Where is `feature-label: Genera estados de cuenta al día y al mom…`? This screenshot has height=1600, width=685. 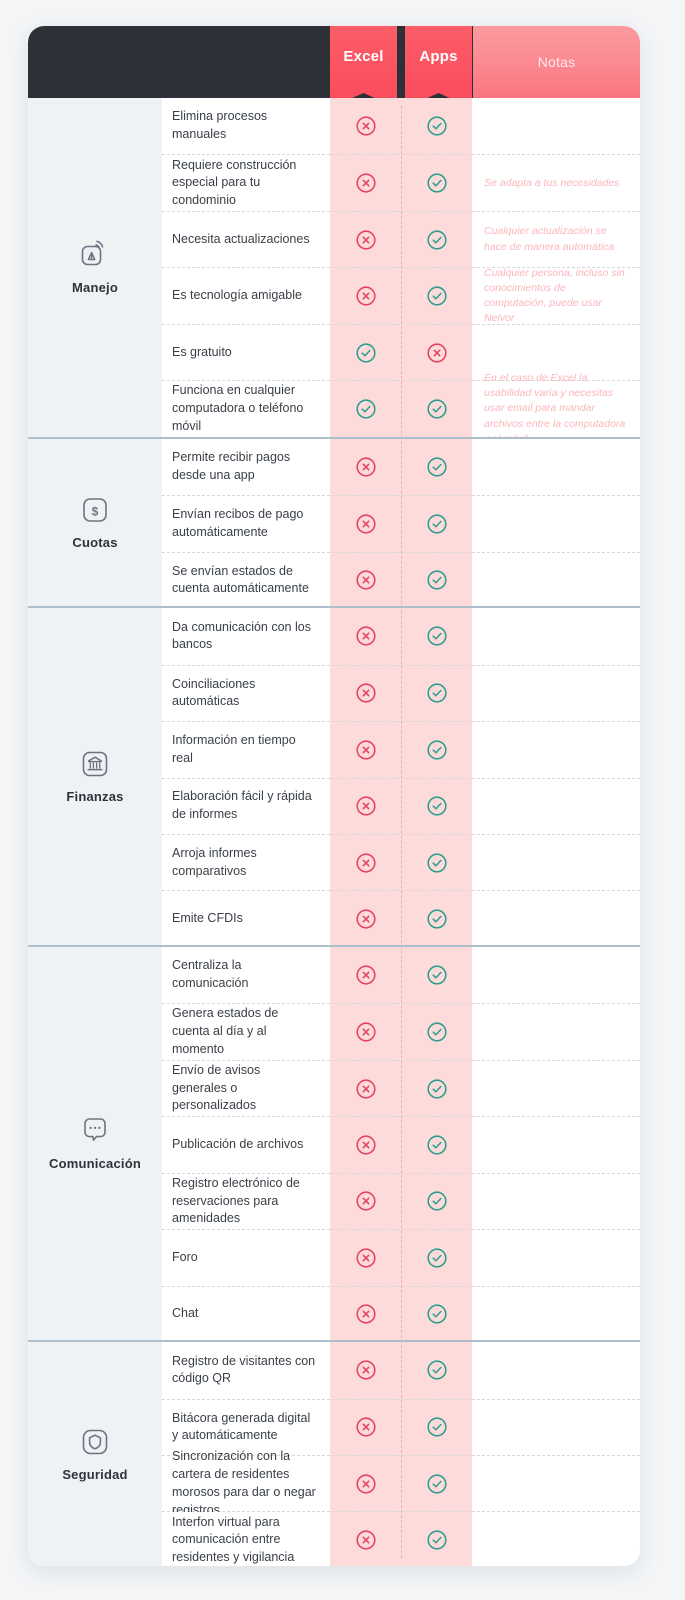
feature-label: Genera estados de cuenta al día y al mom… is located at coordinates (225, 1031).